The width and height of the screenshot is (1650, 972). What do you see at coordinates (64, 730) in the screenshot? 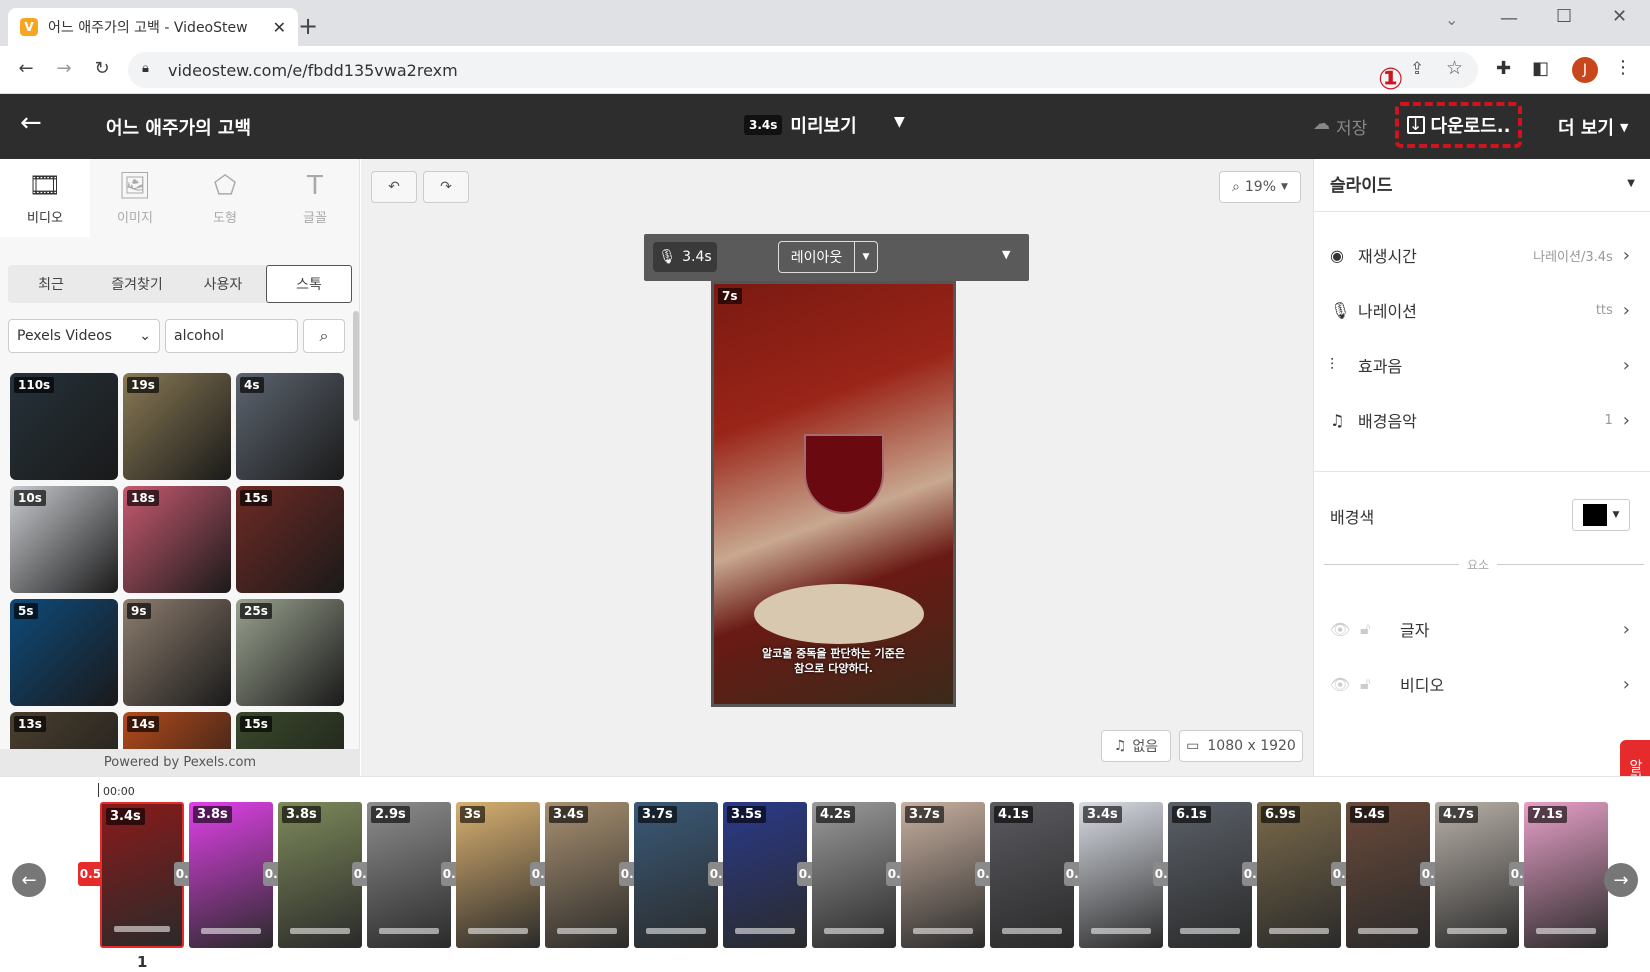
I see `stock-thumbnail: 13s` at bounding box center [64, 730].